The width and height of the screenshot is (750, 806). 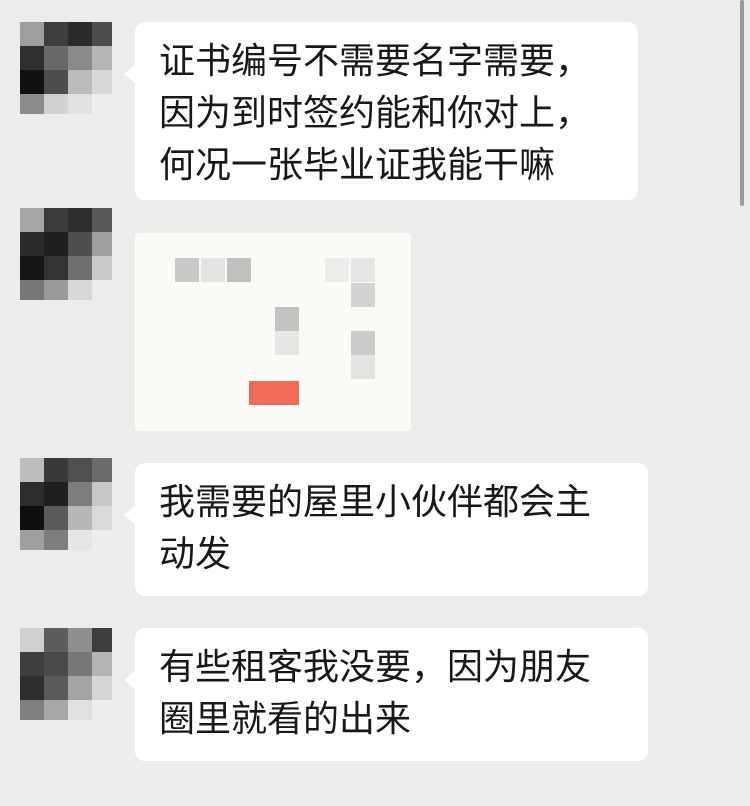 What do you see at coordinates (386, 529) in the screenshot?
I see `message-bubble: 我需要的屋里小伙伴都会主 动发` at bounding box center [386, 529].